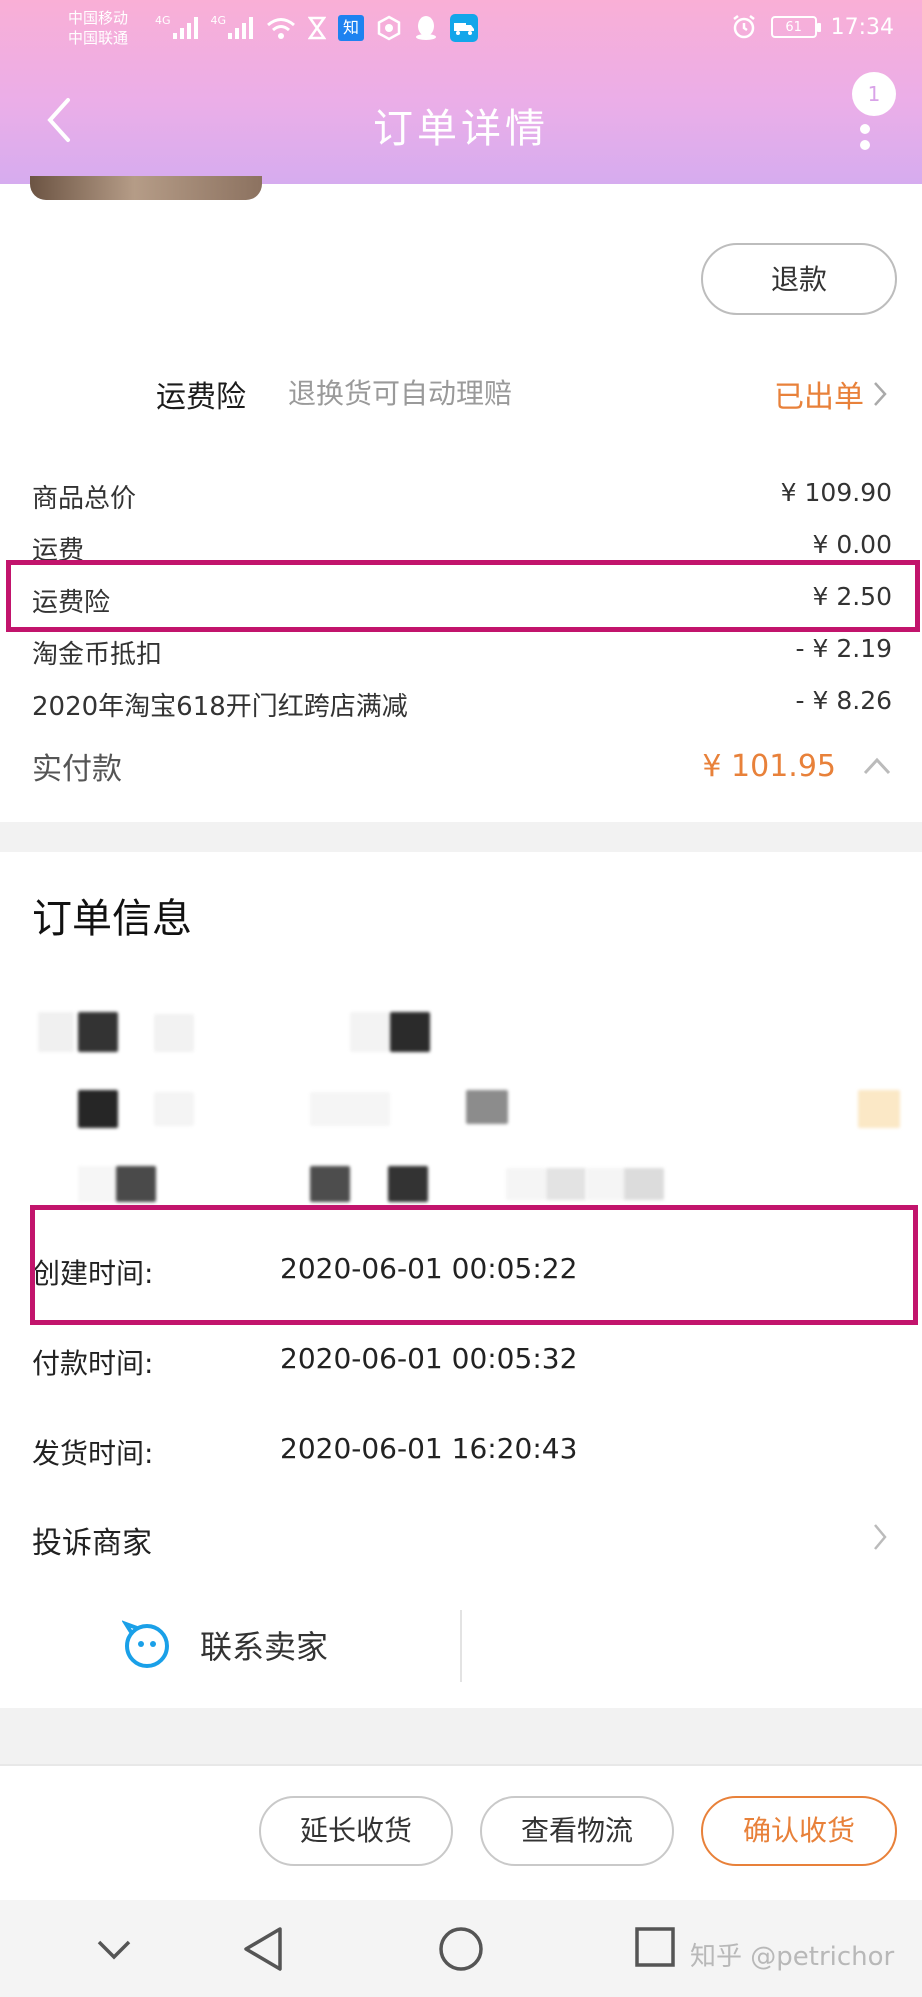 This screenshot has width=922, height=1997. I want to click on insurance-description: 退换货可自动理赔, so click(400, 393).